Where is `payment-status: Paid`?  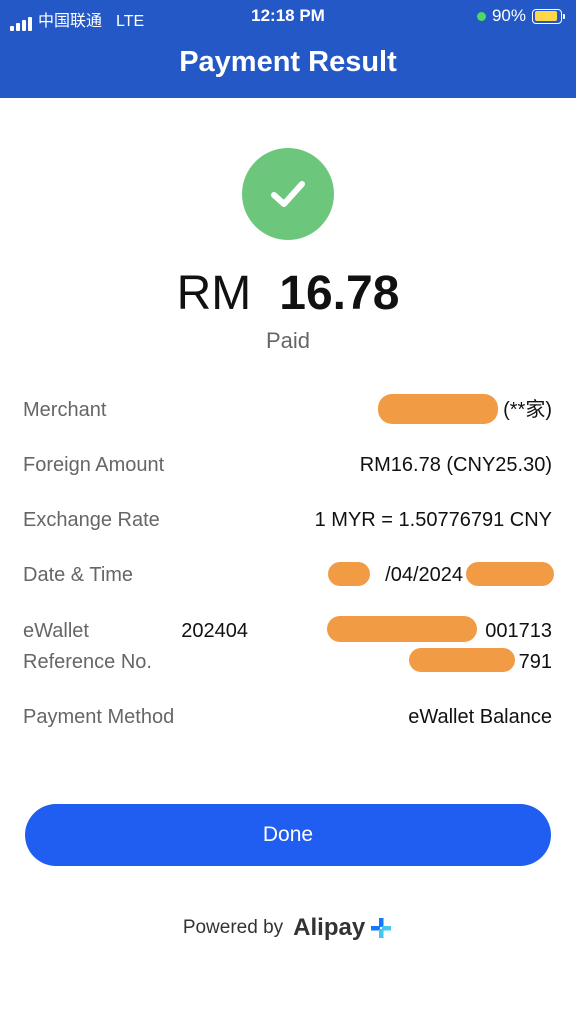 payment-status: Paid is located at coordinates (288, 340).